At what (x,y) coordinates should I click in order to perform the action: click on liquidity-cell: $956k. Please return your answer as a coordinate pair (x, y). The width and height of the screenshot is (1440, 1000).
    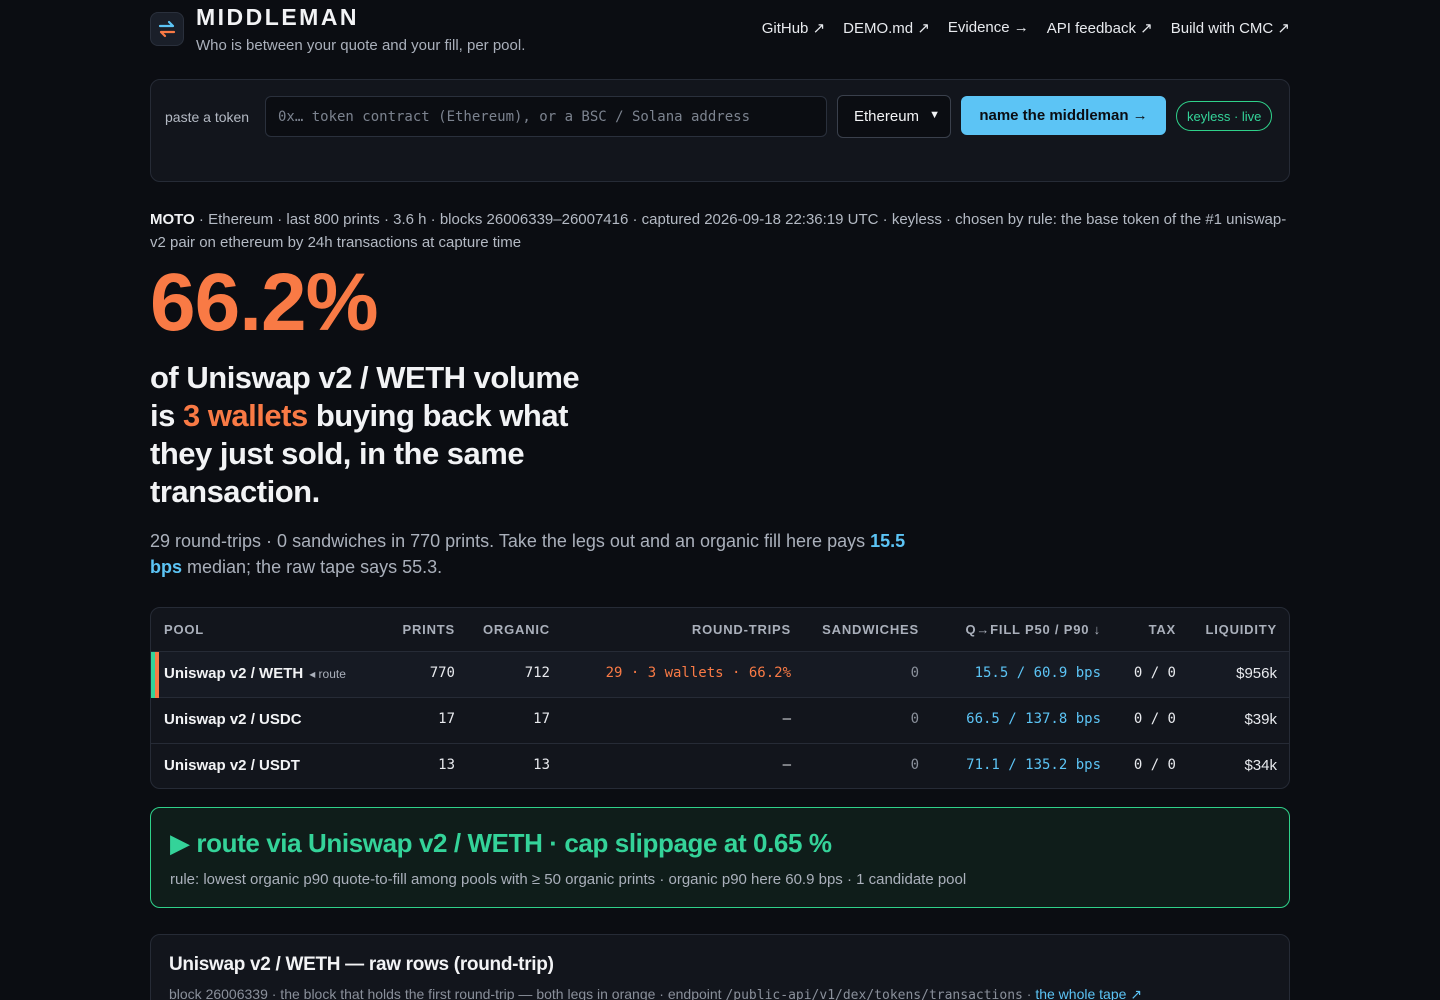
    Looking at the image, I should click on (1256, 673).